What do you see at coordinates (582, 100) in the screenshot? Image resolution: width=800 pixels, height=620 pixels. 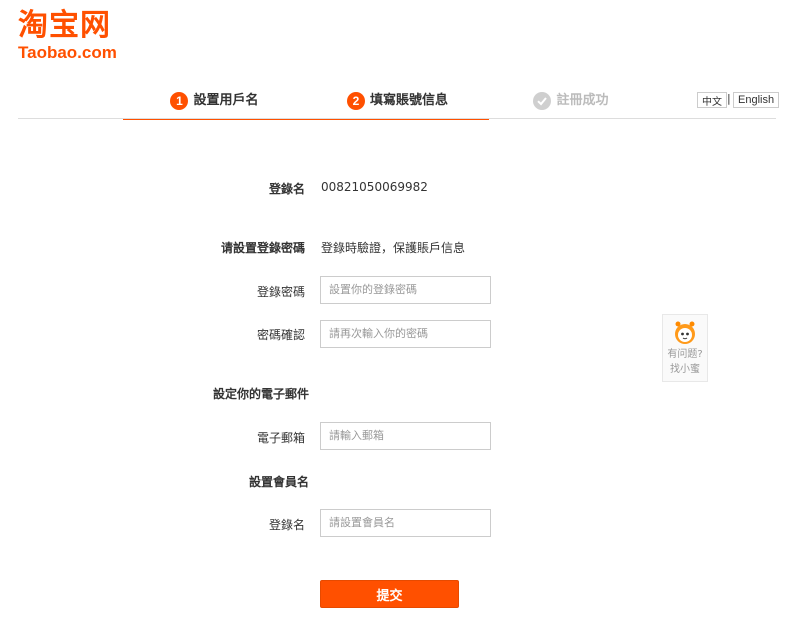 I see `step-3-label: 註冊成功` at bounding box center [582, 100].